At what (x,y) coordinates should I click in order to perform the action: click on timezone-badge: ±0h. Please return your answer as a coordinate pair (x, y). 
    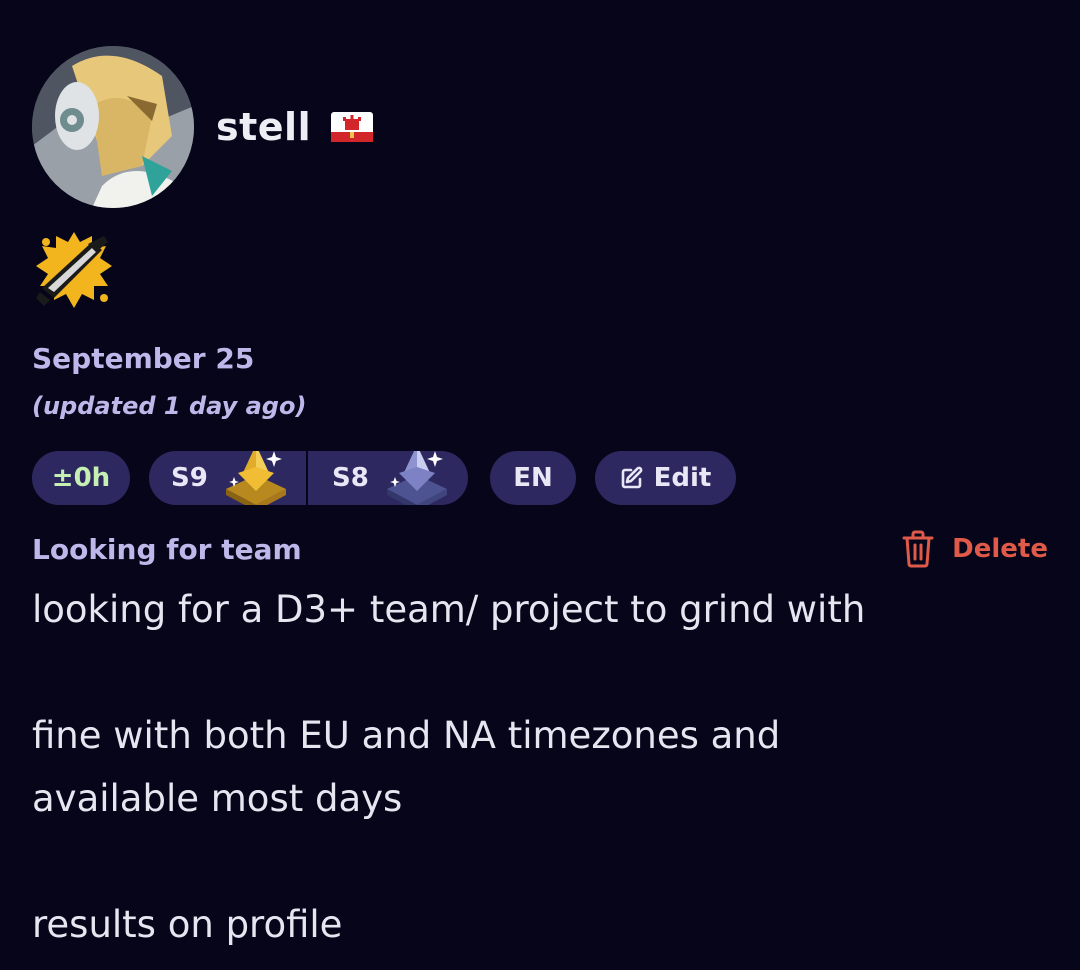
    Looking at the image, I should click on (81, 478).